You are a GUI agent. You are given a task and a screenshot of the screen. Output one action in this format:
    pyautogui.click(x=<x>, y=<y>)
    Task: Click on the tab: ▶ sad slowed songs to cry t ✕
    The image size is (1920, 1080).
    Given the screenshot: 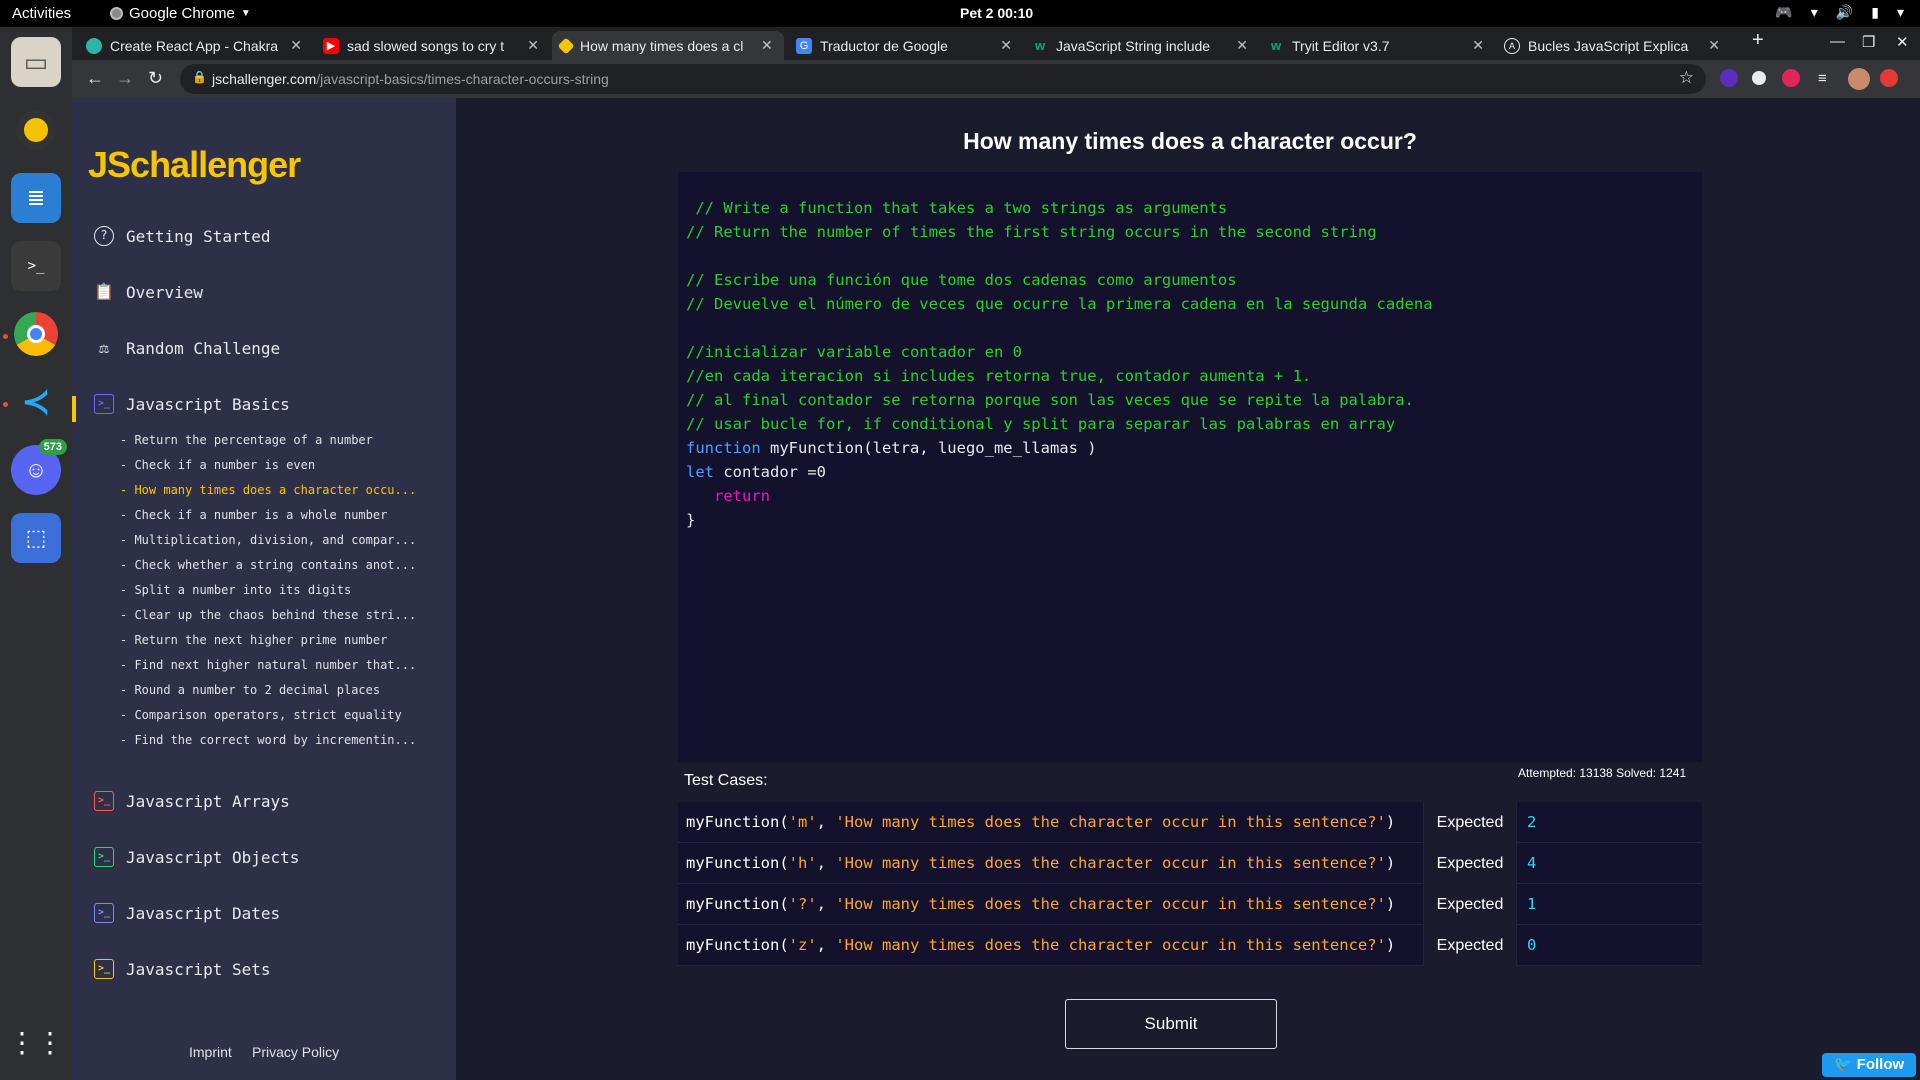 What is the action you would take?
    pyautogui.click(x=431, y=45)
    